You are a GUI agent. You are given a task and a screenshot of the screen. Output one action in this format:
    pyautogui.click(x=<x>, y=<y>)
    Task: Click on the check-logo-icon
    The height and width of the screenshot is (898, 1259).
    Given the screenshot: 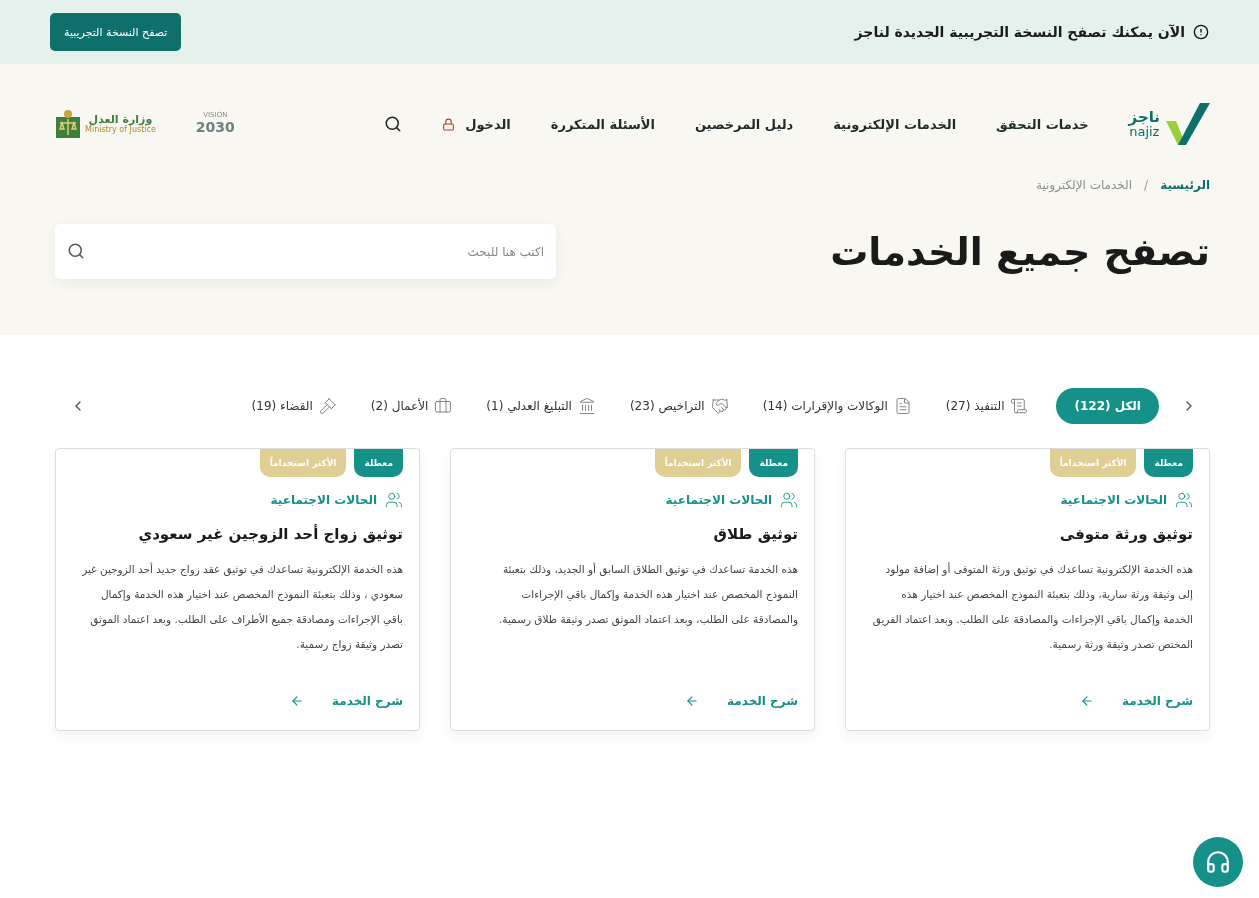 What is the action you would take?
    pyautogui.click(x=1187, y=124)
    